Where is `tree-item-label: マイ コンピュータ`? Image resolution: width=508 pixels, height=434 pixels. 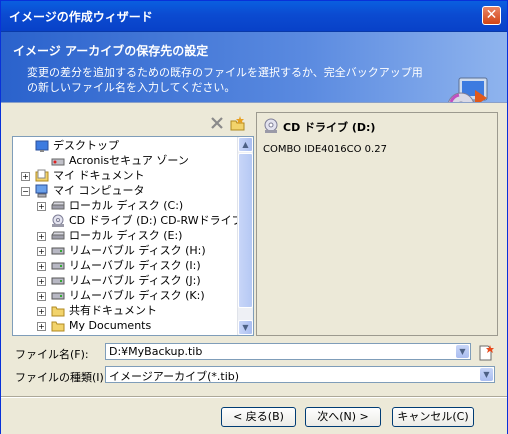 tree-item-label: マイ コンピュータ is located at coordinates (99, 190).